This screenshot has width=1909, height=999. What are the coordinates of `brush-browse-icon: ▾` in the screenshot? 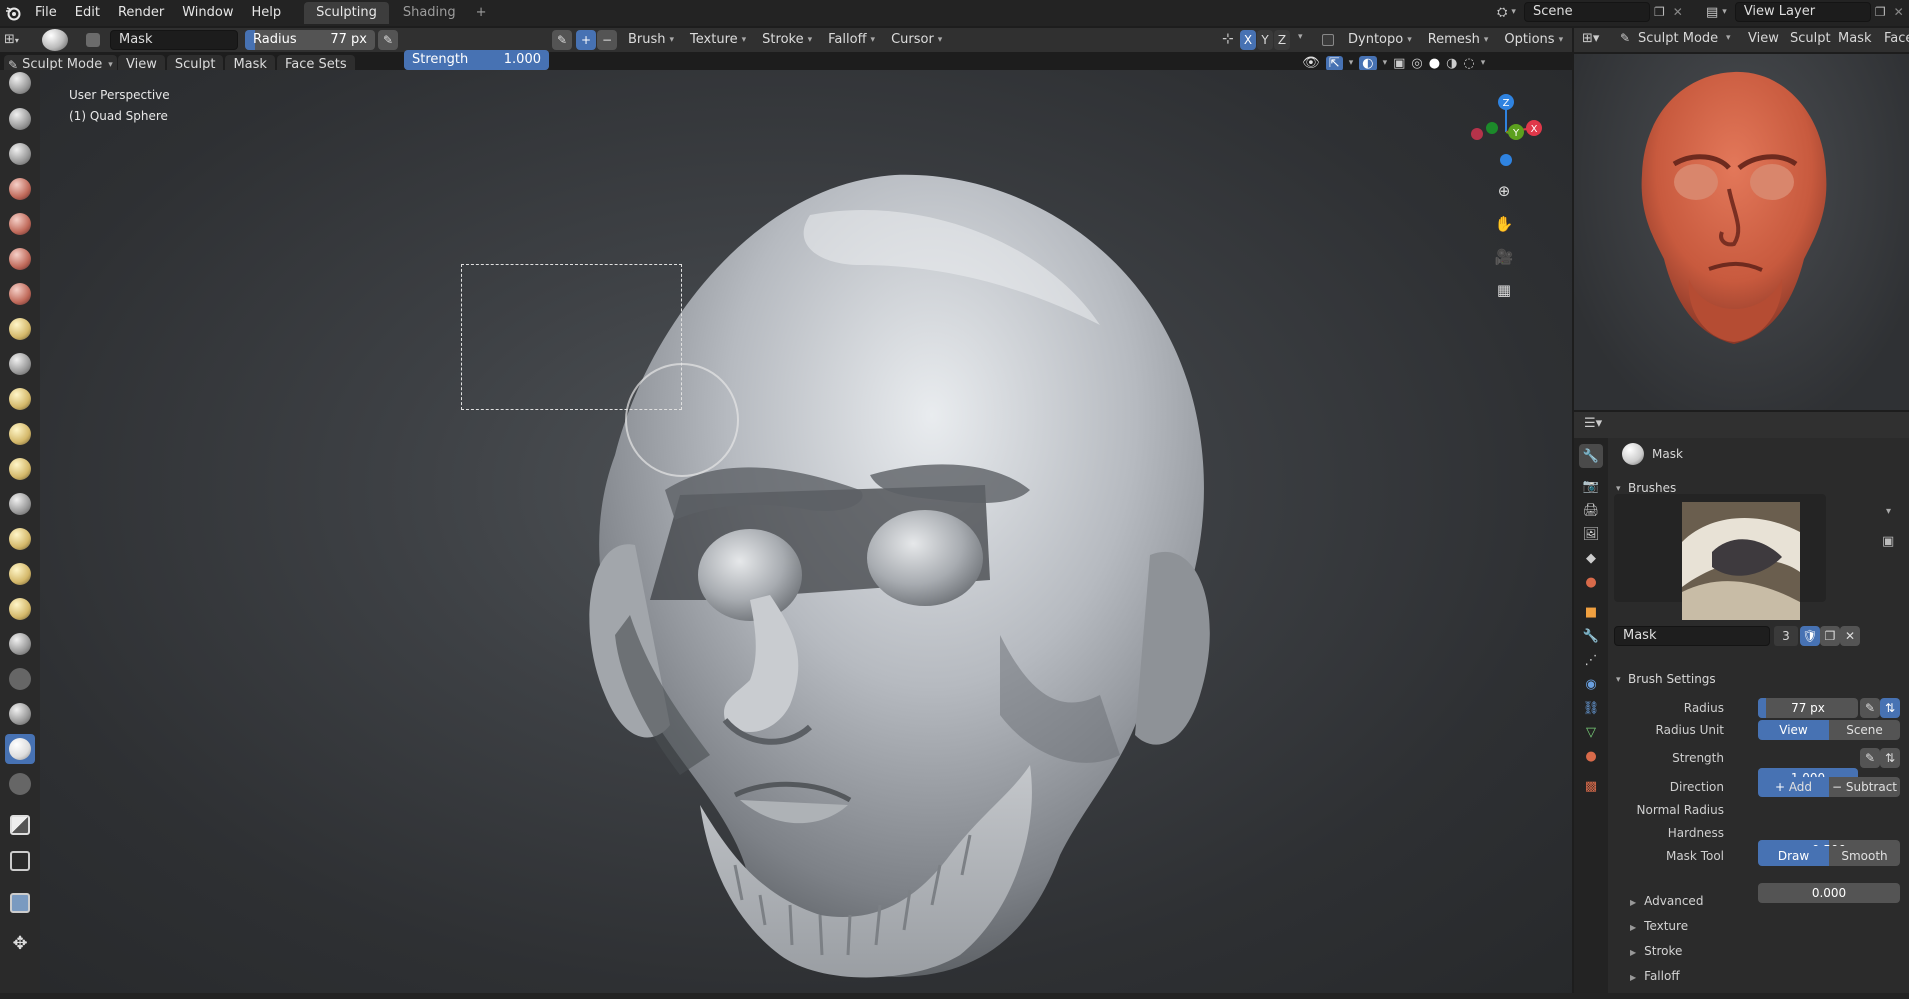 It's located at (1888, 511).